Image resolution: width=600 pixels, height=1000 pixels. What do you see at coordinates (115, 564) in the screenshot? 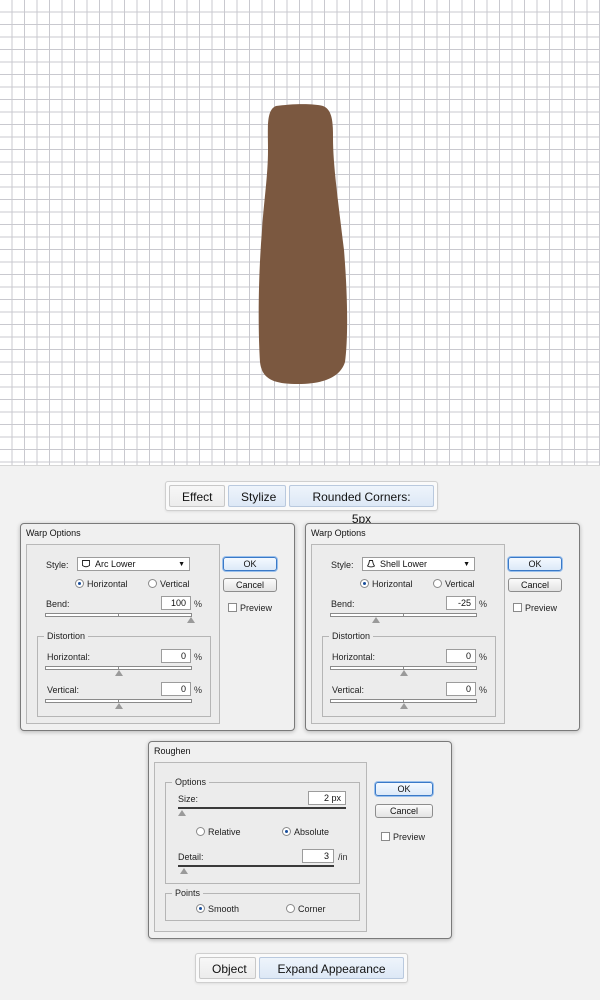
I see `style-value: Arc Lower` at bounding box center [115, 564].